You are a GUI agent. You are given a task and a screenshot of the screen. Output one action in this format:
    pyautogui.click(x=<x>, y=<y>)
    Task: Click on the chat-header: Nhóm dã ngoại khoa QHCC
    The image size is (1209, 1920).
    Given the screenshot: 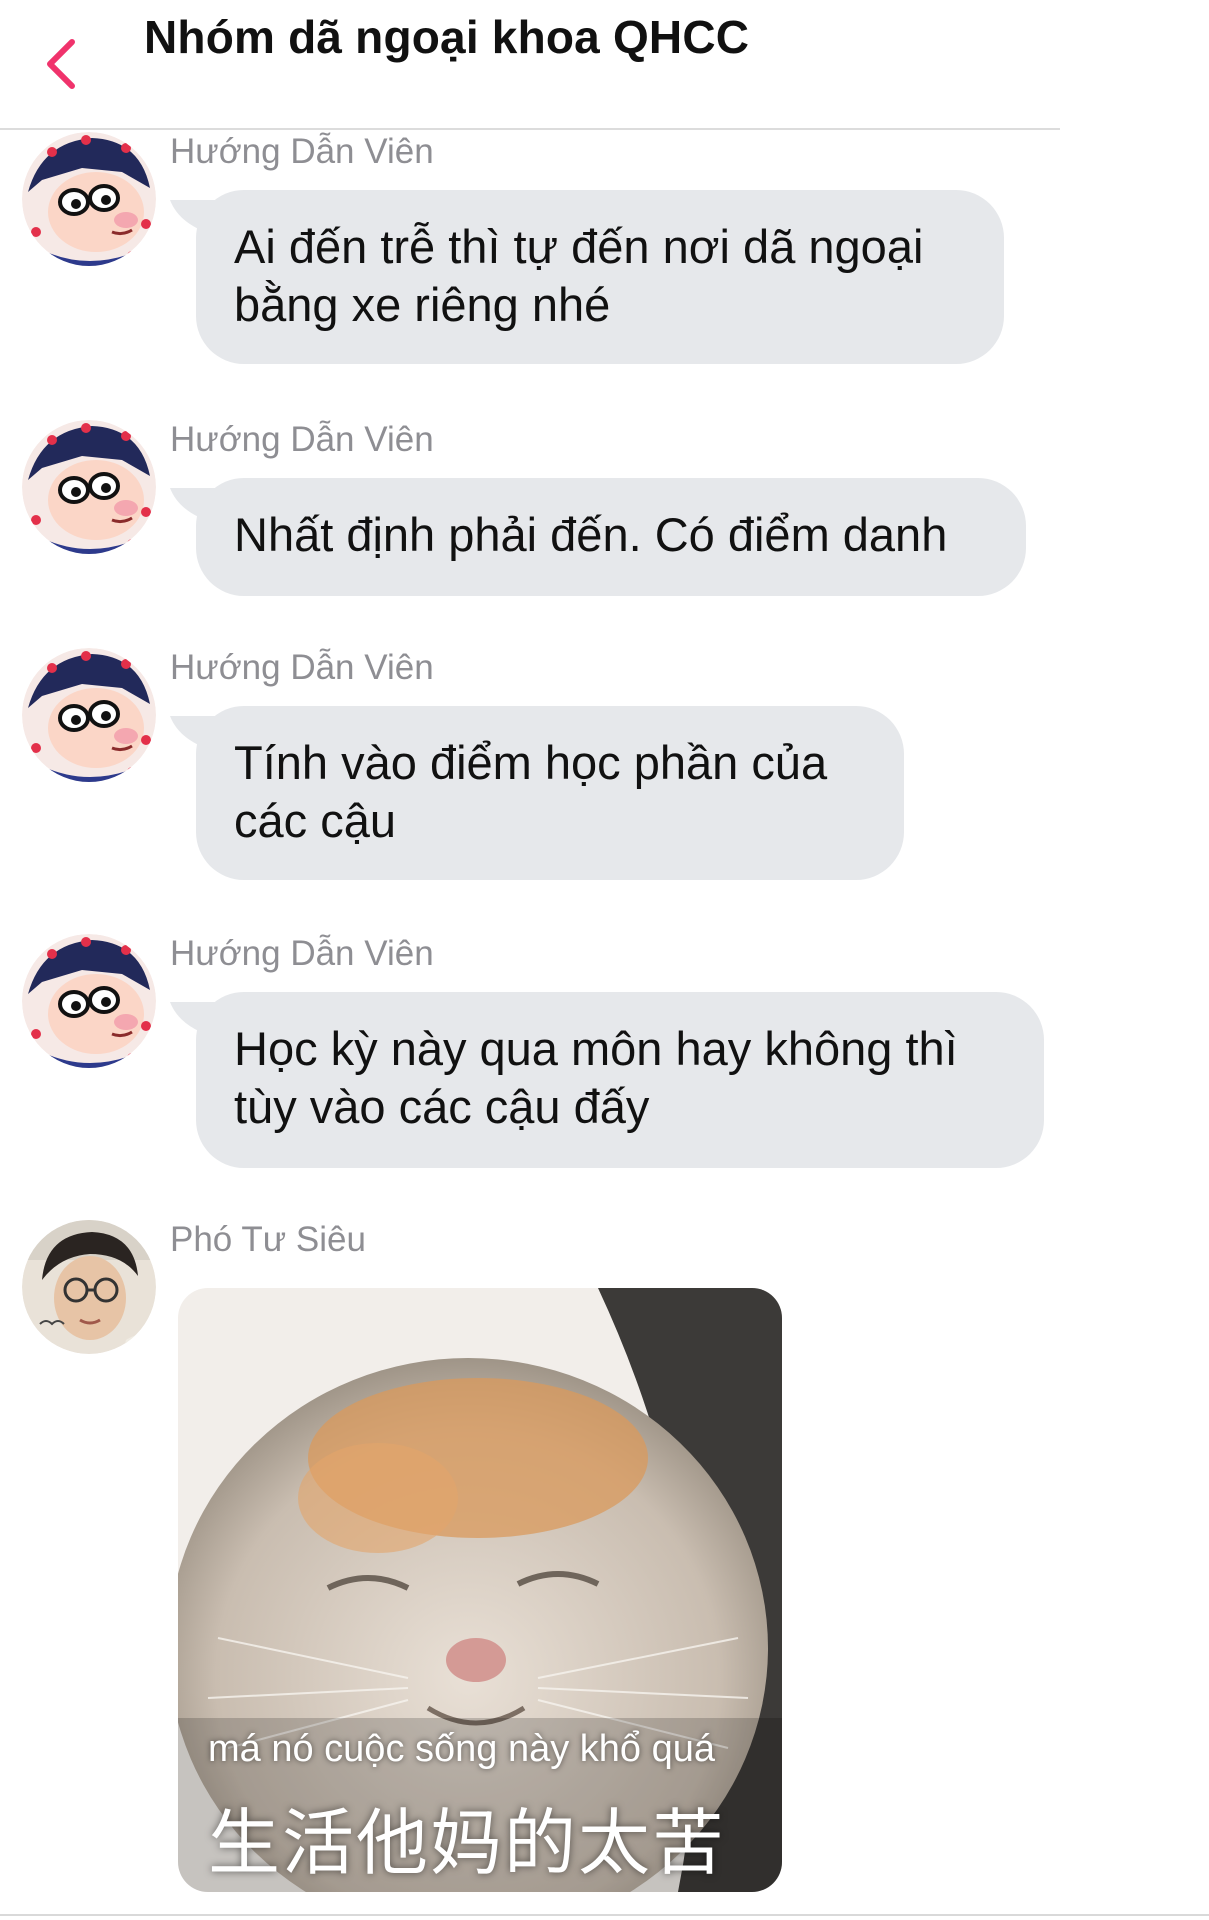 What is the action you would take?
    pyautogui.click(x=530, y=65)
    